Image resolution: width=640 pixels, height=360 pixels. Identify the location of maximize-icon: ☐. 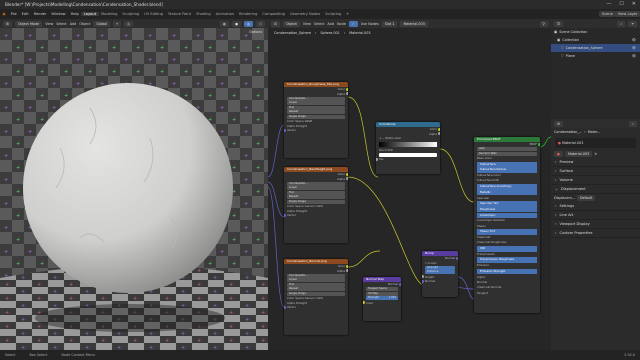
(621, 4).